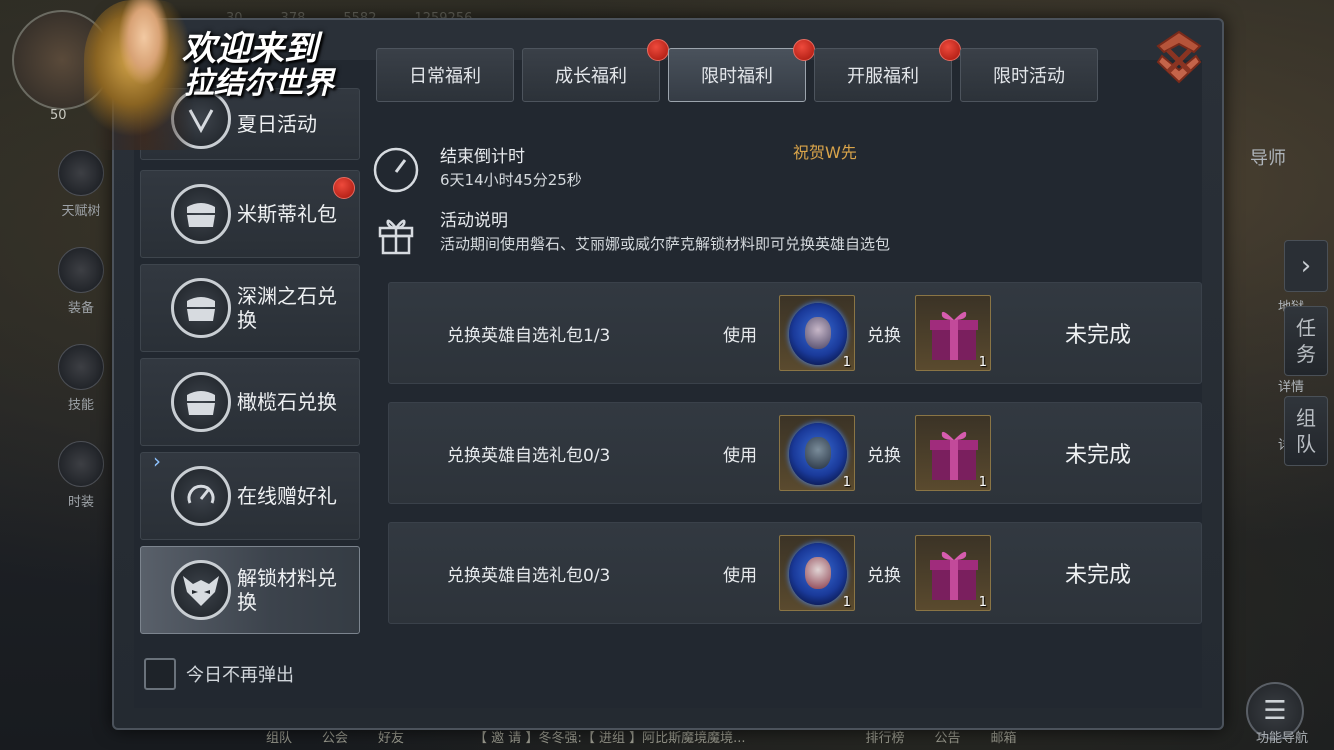 The height and width of the screenshot is (750, 1334). What do you see at coordinates (887, 70) in the screenshot?
I see `tab-server-launch-welfare: 开服福利` at bounding box center [887, 70].